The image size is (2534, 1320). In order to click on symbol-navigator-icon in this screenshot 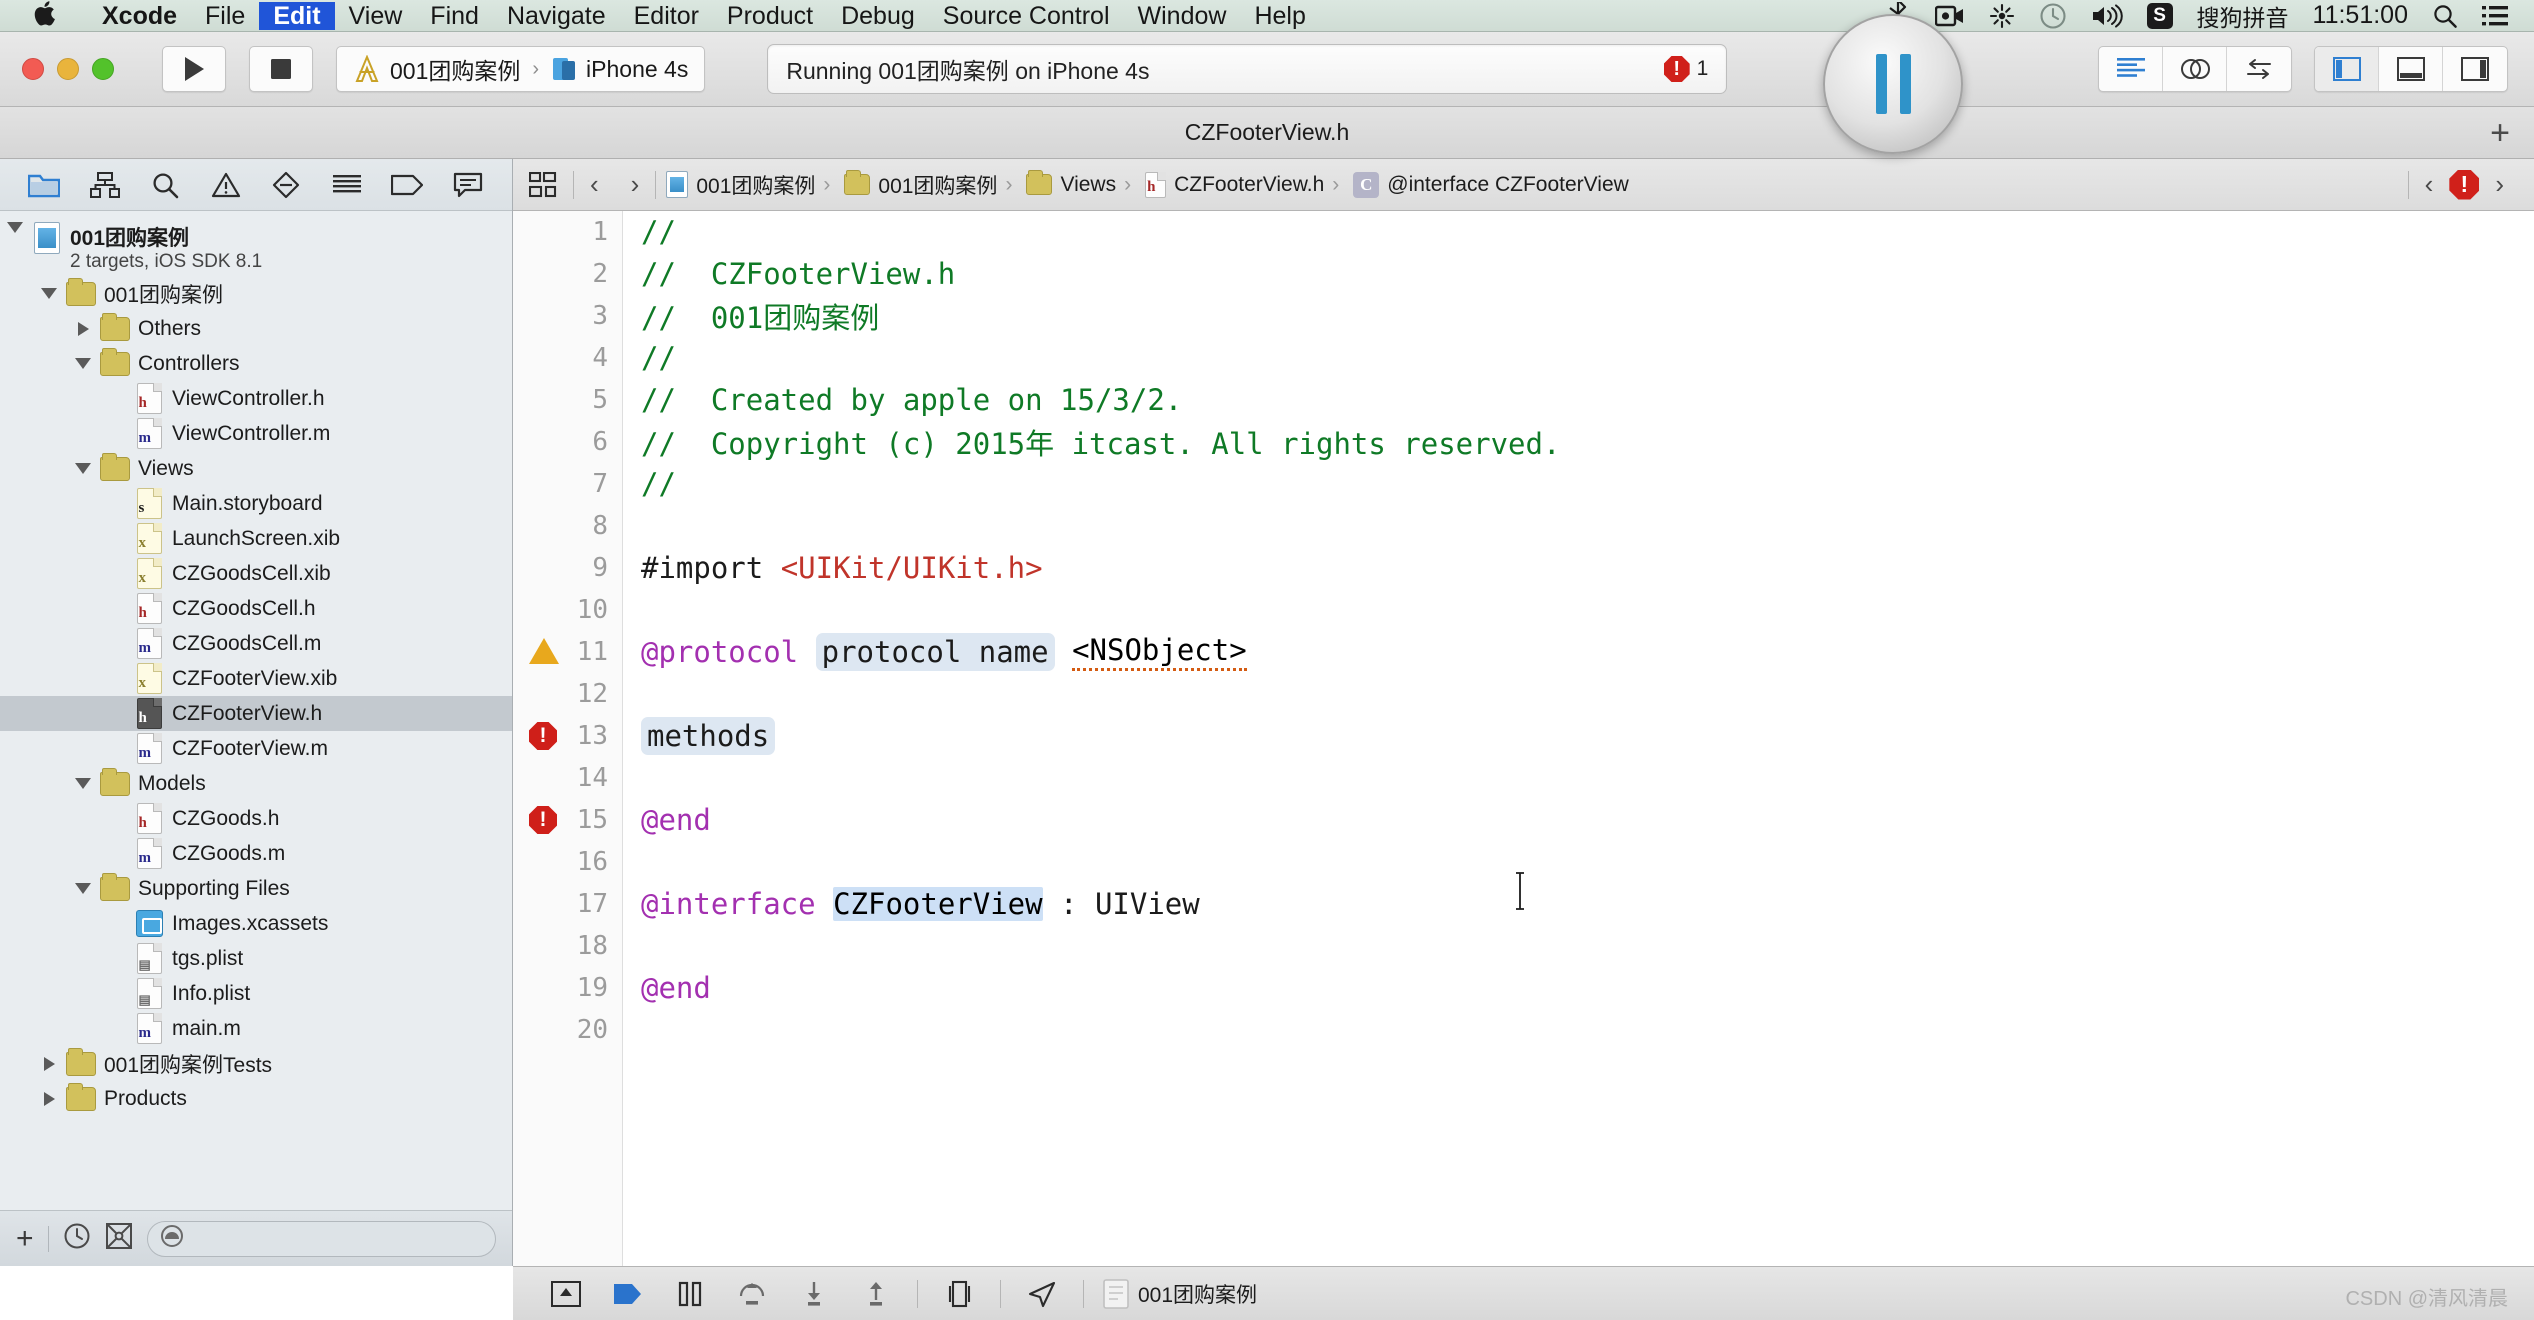, I will do `click(105, 185)`.